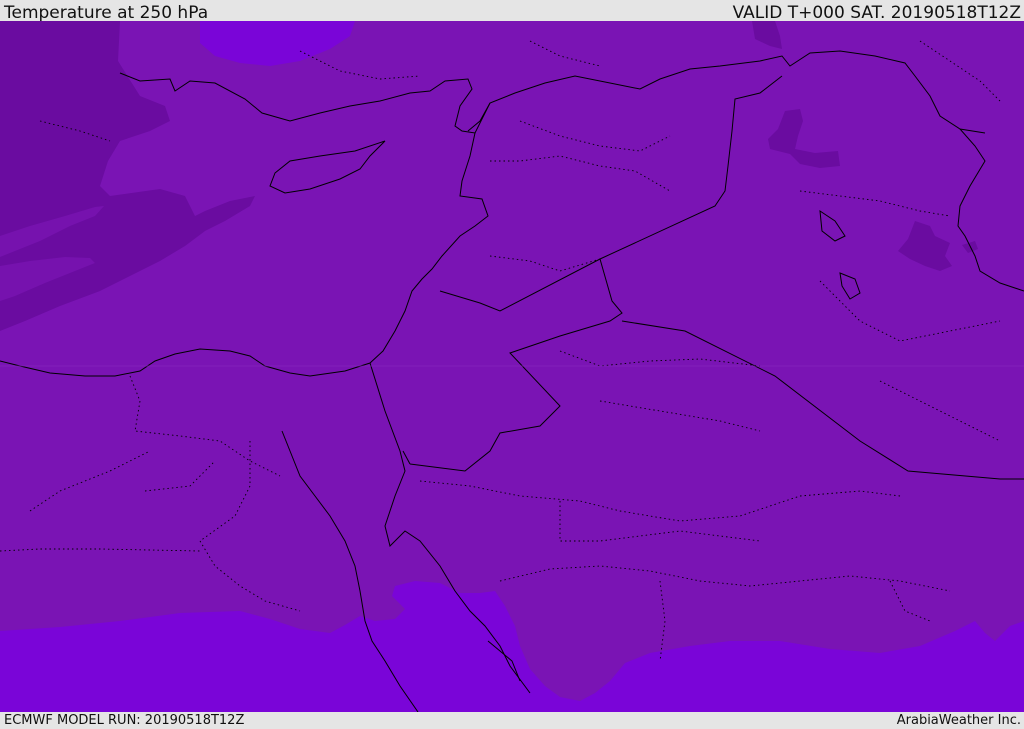 This screenshot has height=729, width=1024. What do you see at coordinates (958, 720) in the screenshot?
I see `credit-label: ArabiaWeather Inc.` at bounding box center [958, 720].